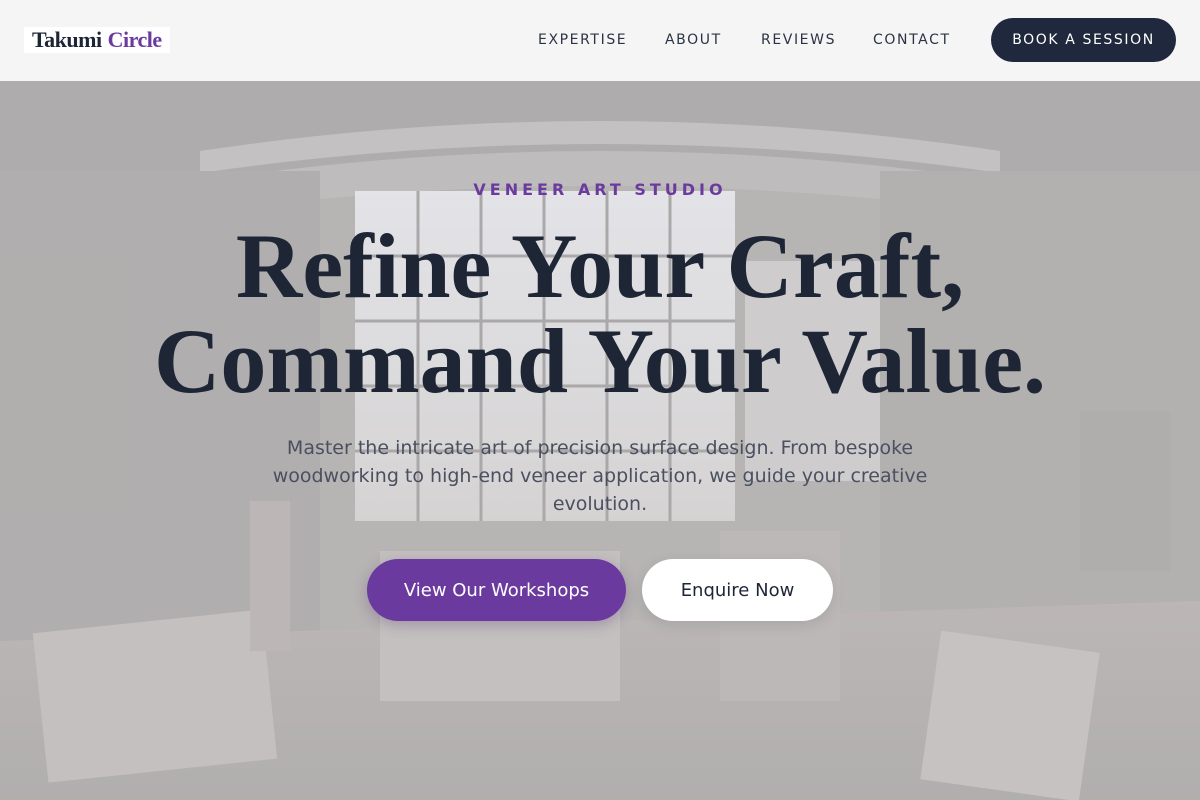 The height and width of the screenshot is (800, 1200). What do you see at coordinates (67, 39) in the screenshot?
I see `brand-word-takumi: Takumi` at bounding box center [67, 39].